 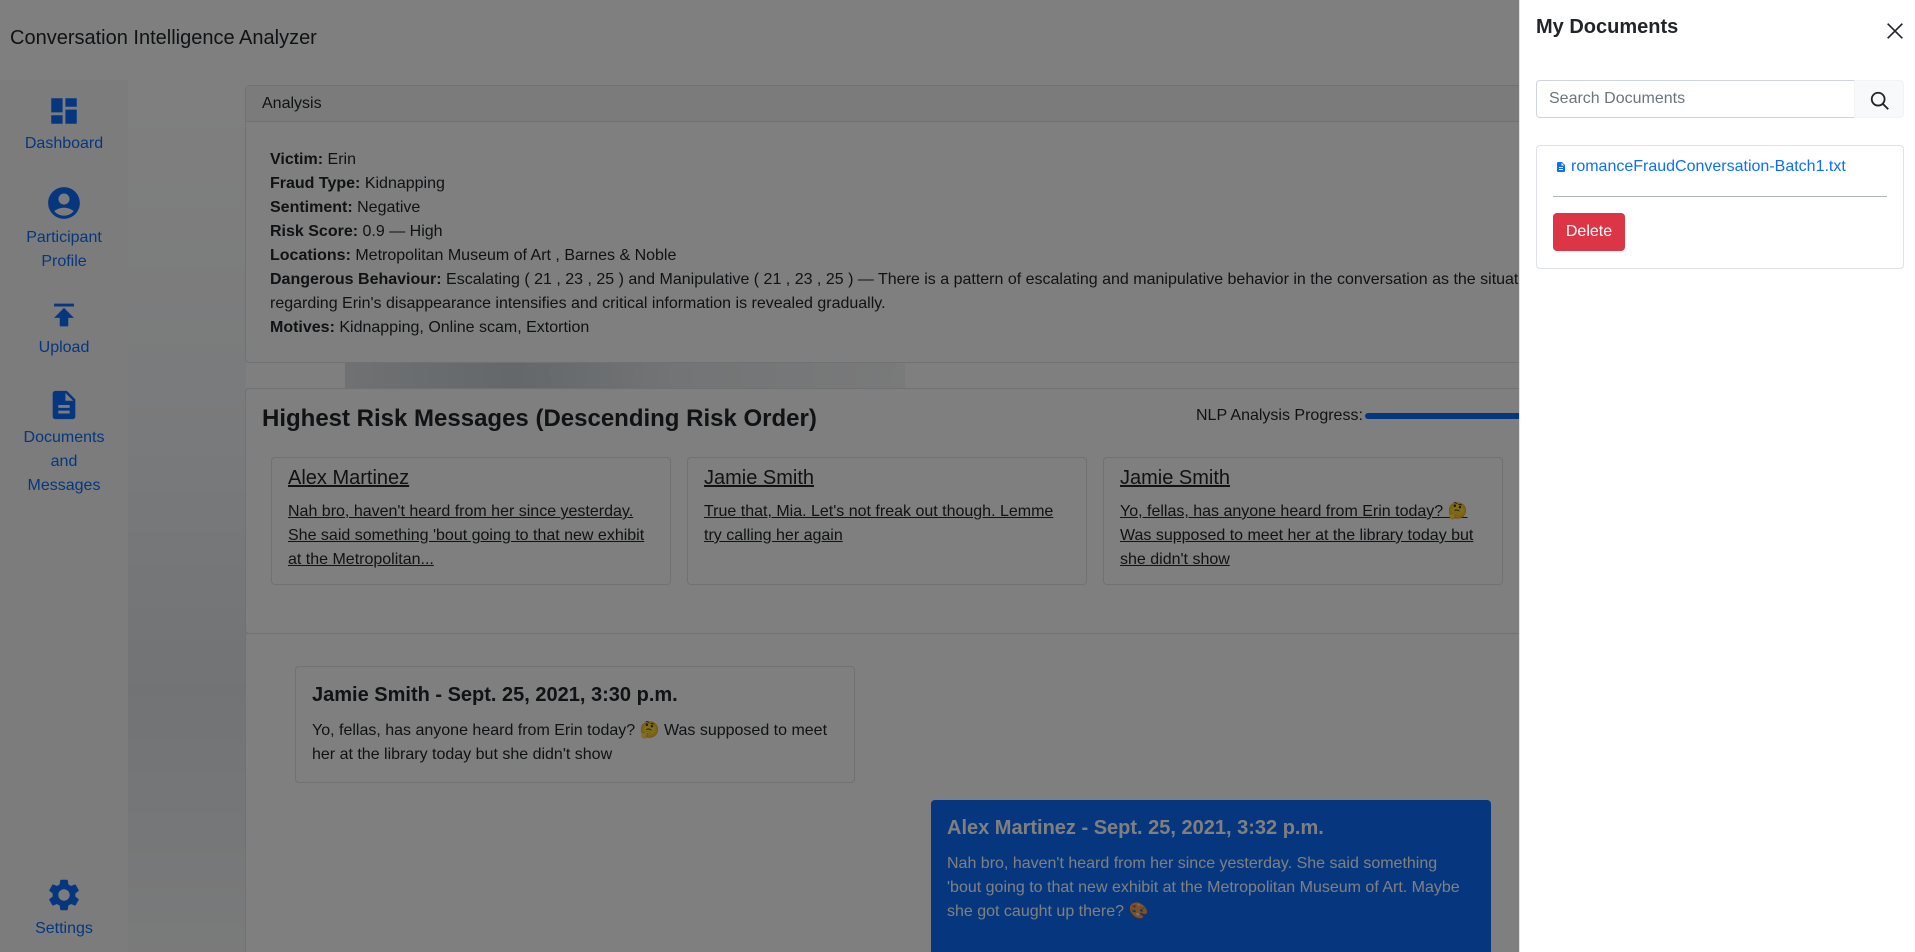 I want to click on divider, so click(x=1720, y=196).